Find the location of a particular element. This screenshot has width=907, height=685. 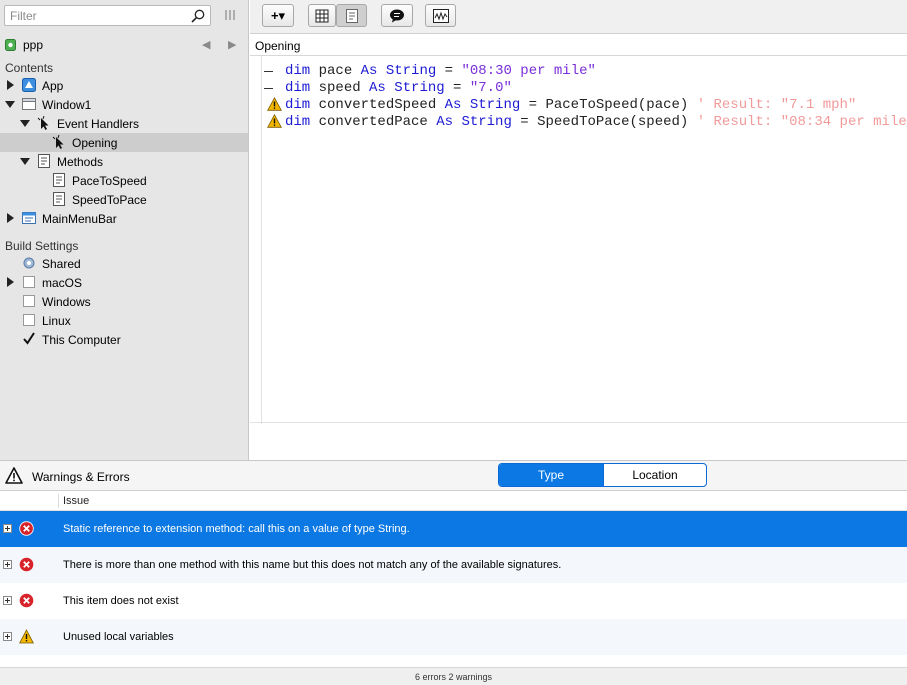

checkmark-icon is located at coordinates (29, 339).